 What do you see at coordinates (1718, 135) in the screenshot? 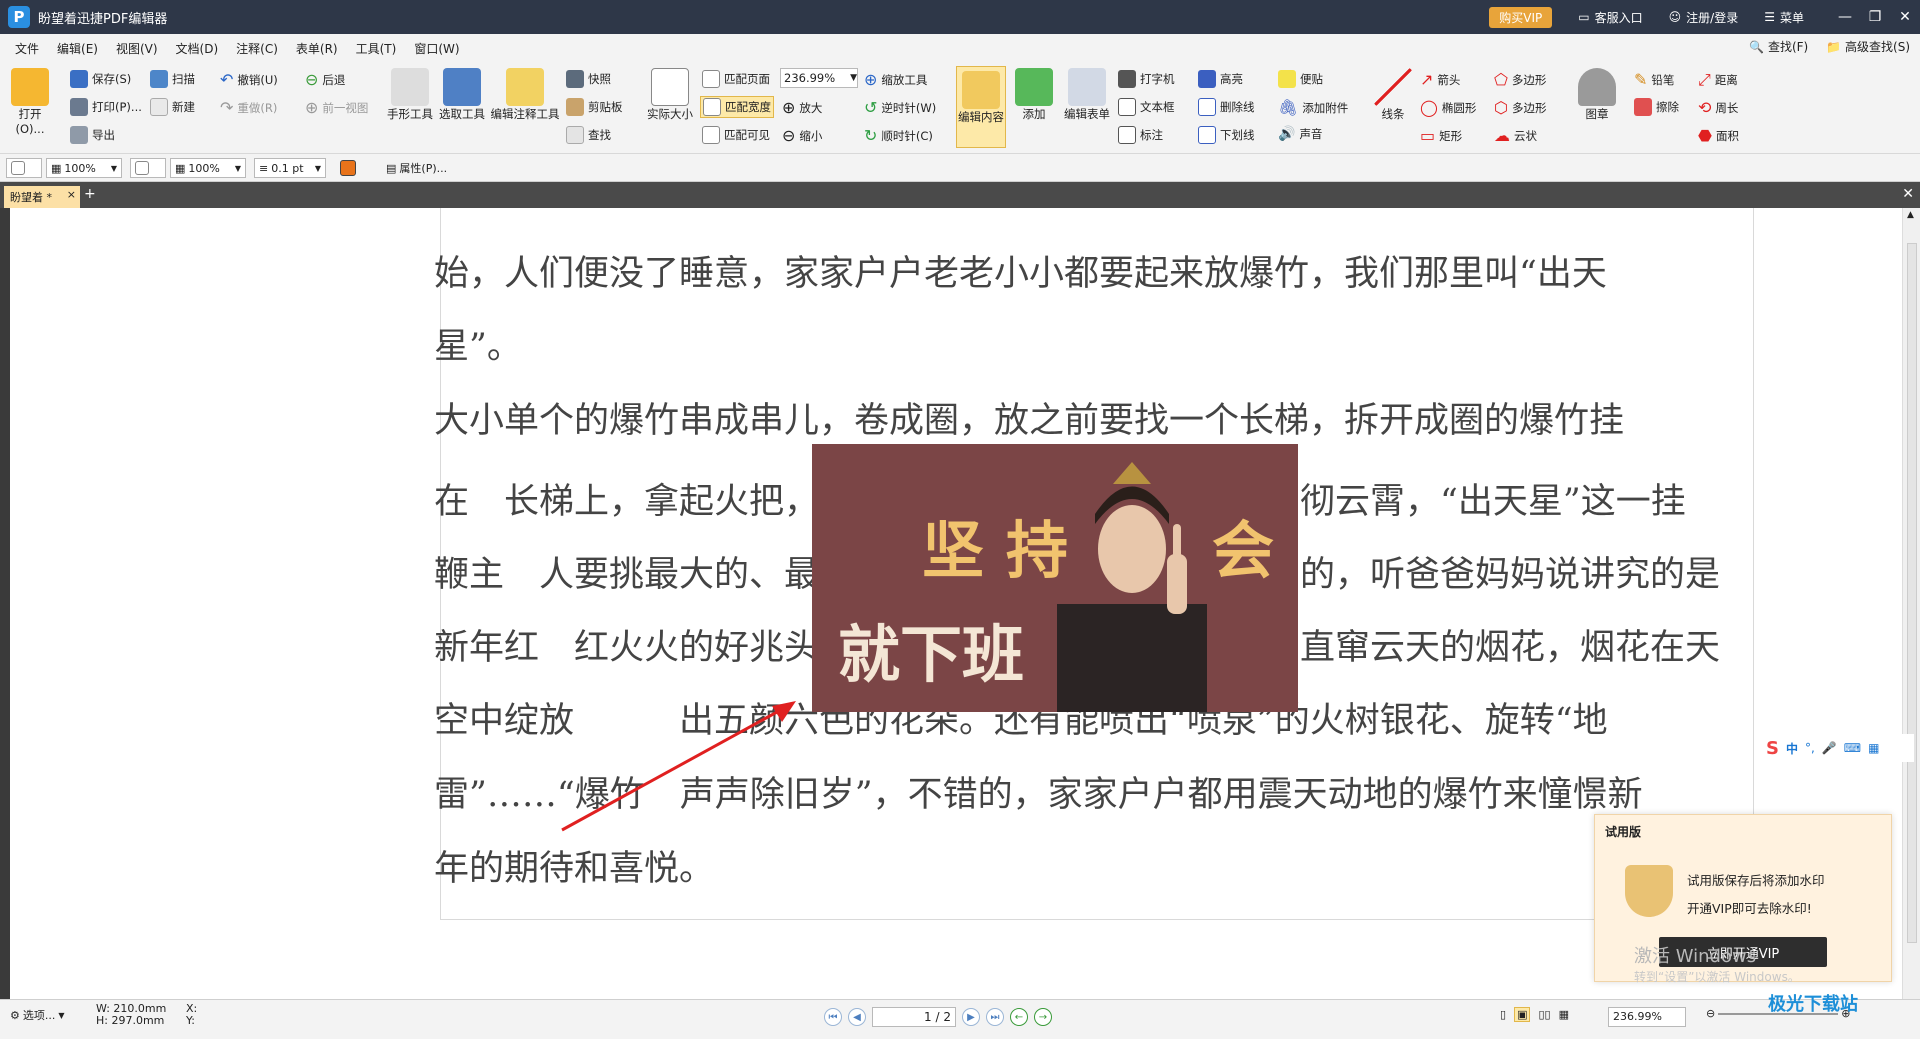
I see `area-button: ⬣ 面积` at bounding box center [1718, 135].